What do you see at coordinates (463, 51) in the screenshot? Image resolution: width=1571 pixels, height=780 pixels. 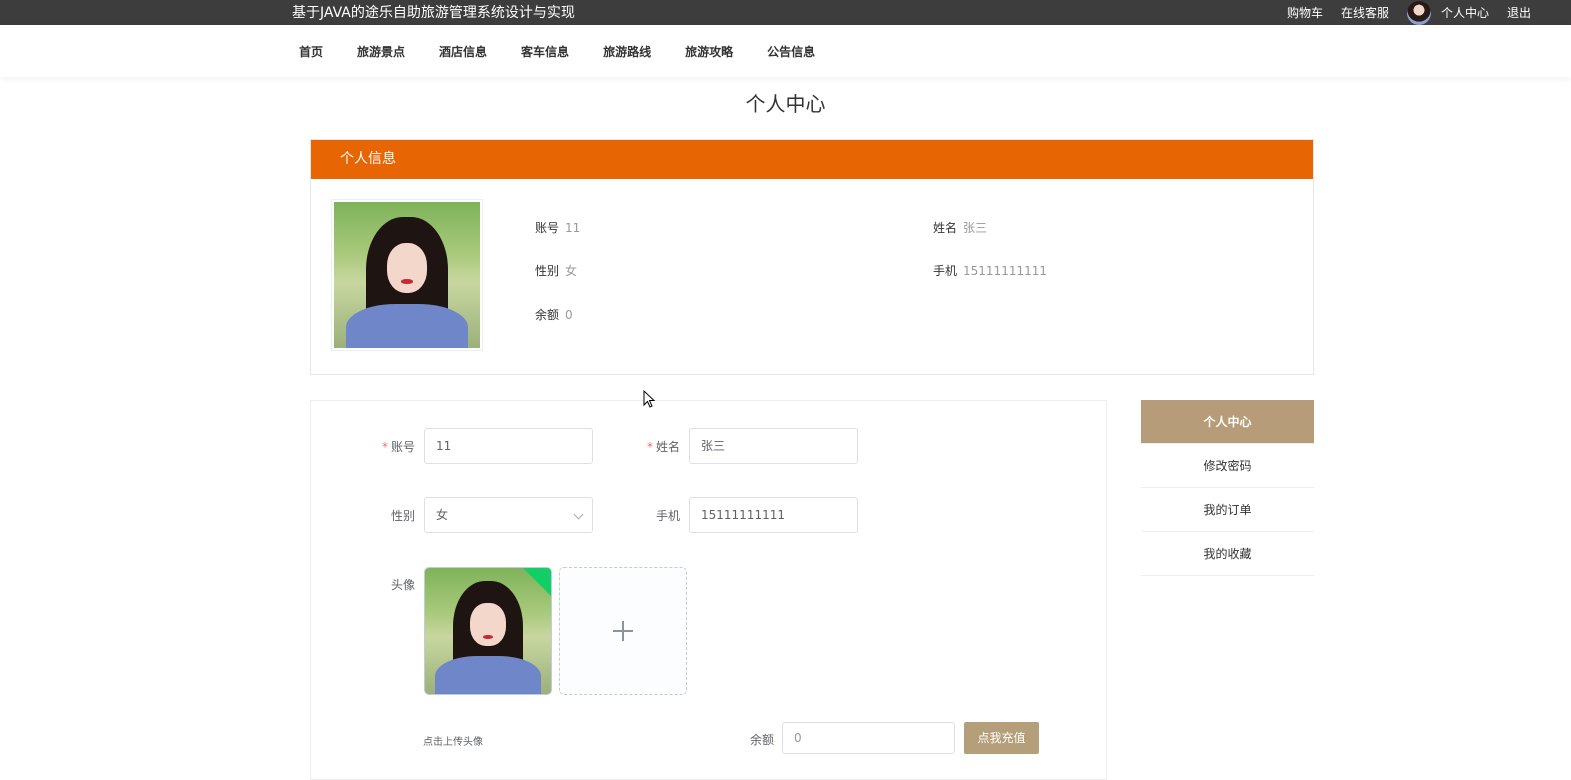 I see `nav-item-hotels: 酒店信息` at bounding box center [463, 51].